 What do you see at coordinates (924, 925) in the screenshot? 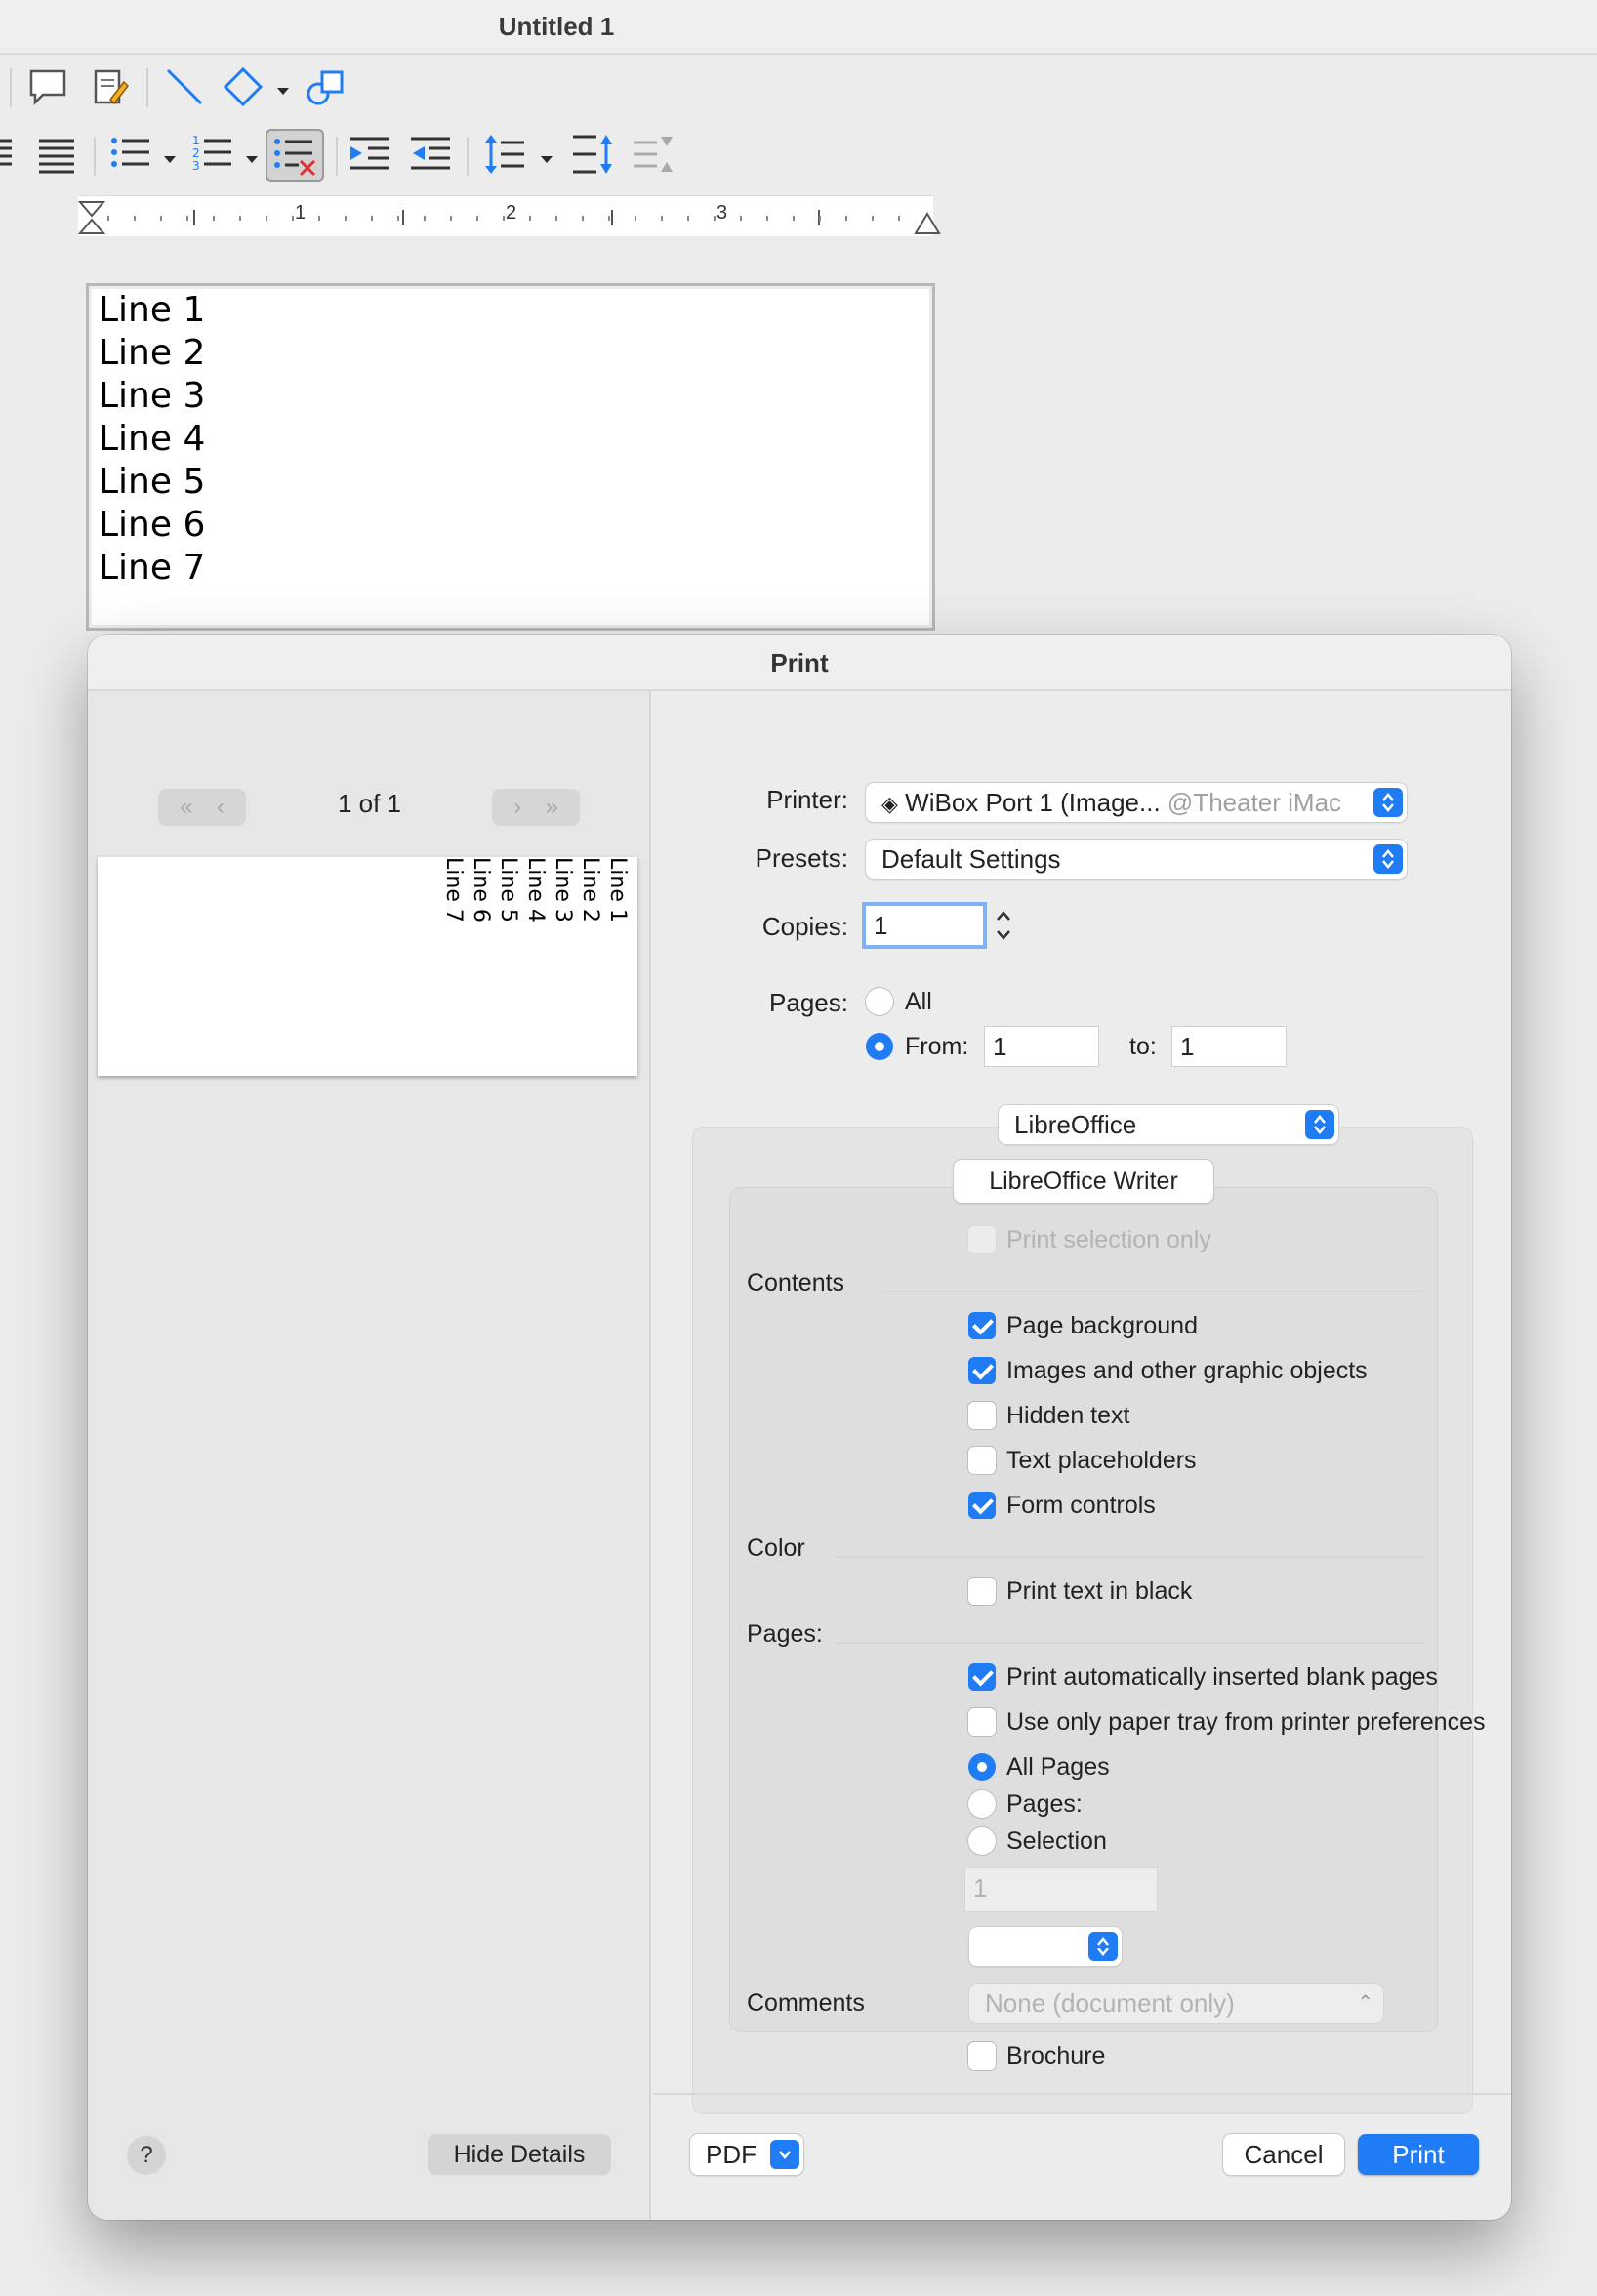
I see `copies-field: 1` at bounding box center [924, 925].